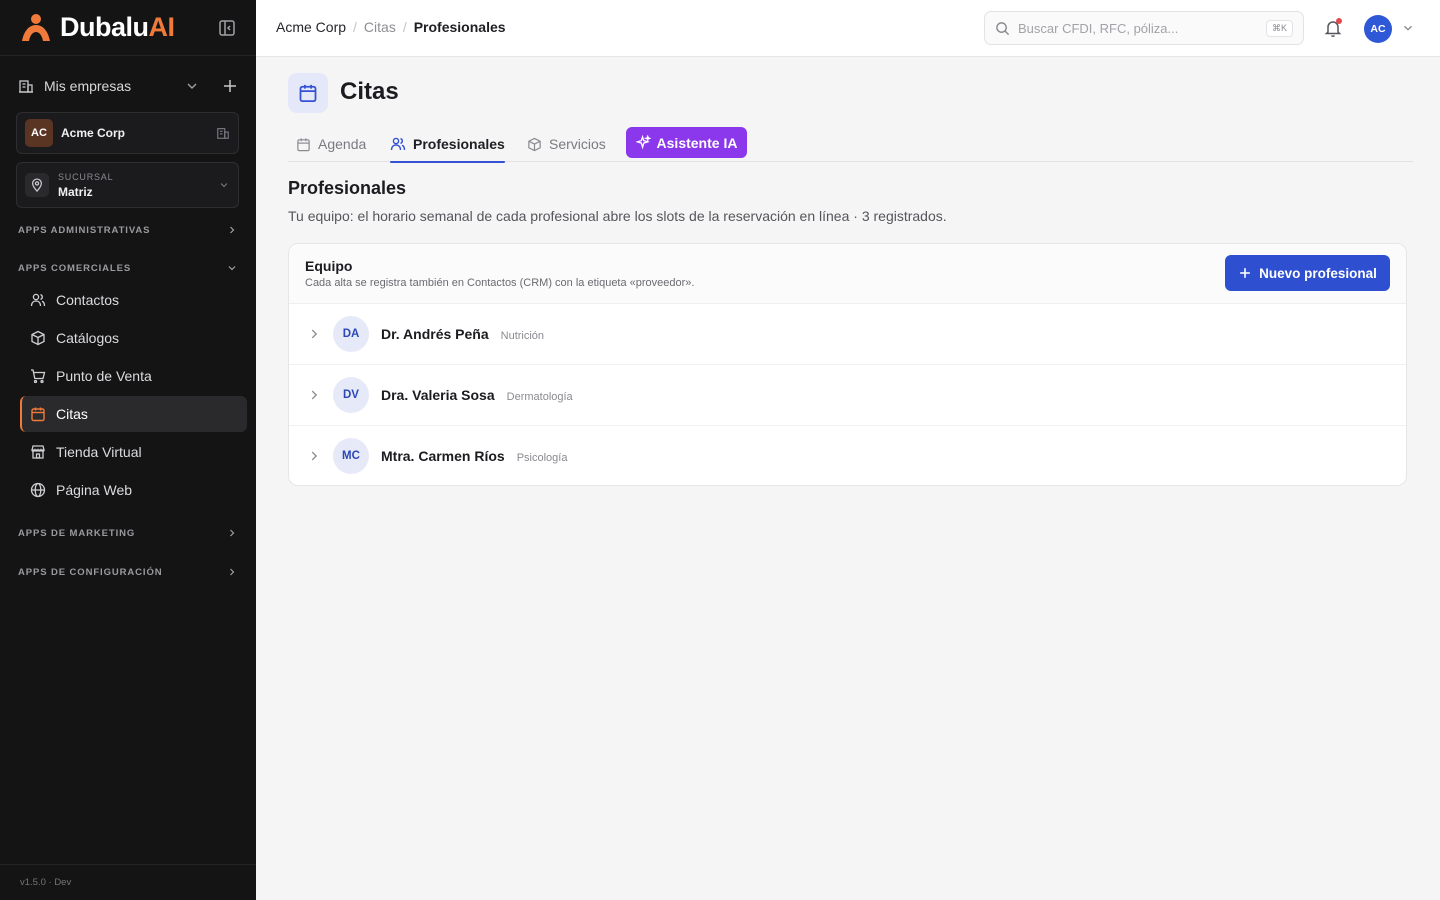  What do you see at coordinates (848, 28) in the screenshot?
I see `topbar: Acme Corp / Citas / Profesionales ⌘K AC` at bounding box center [848, 28].